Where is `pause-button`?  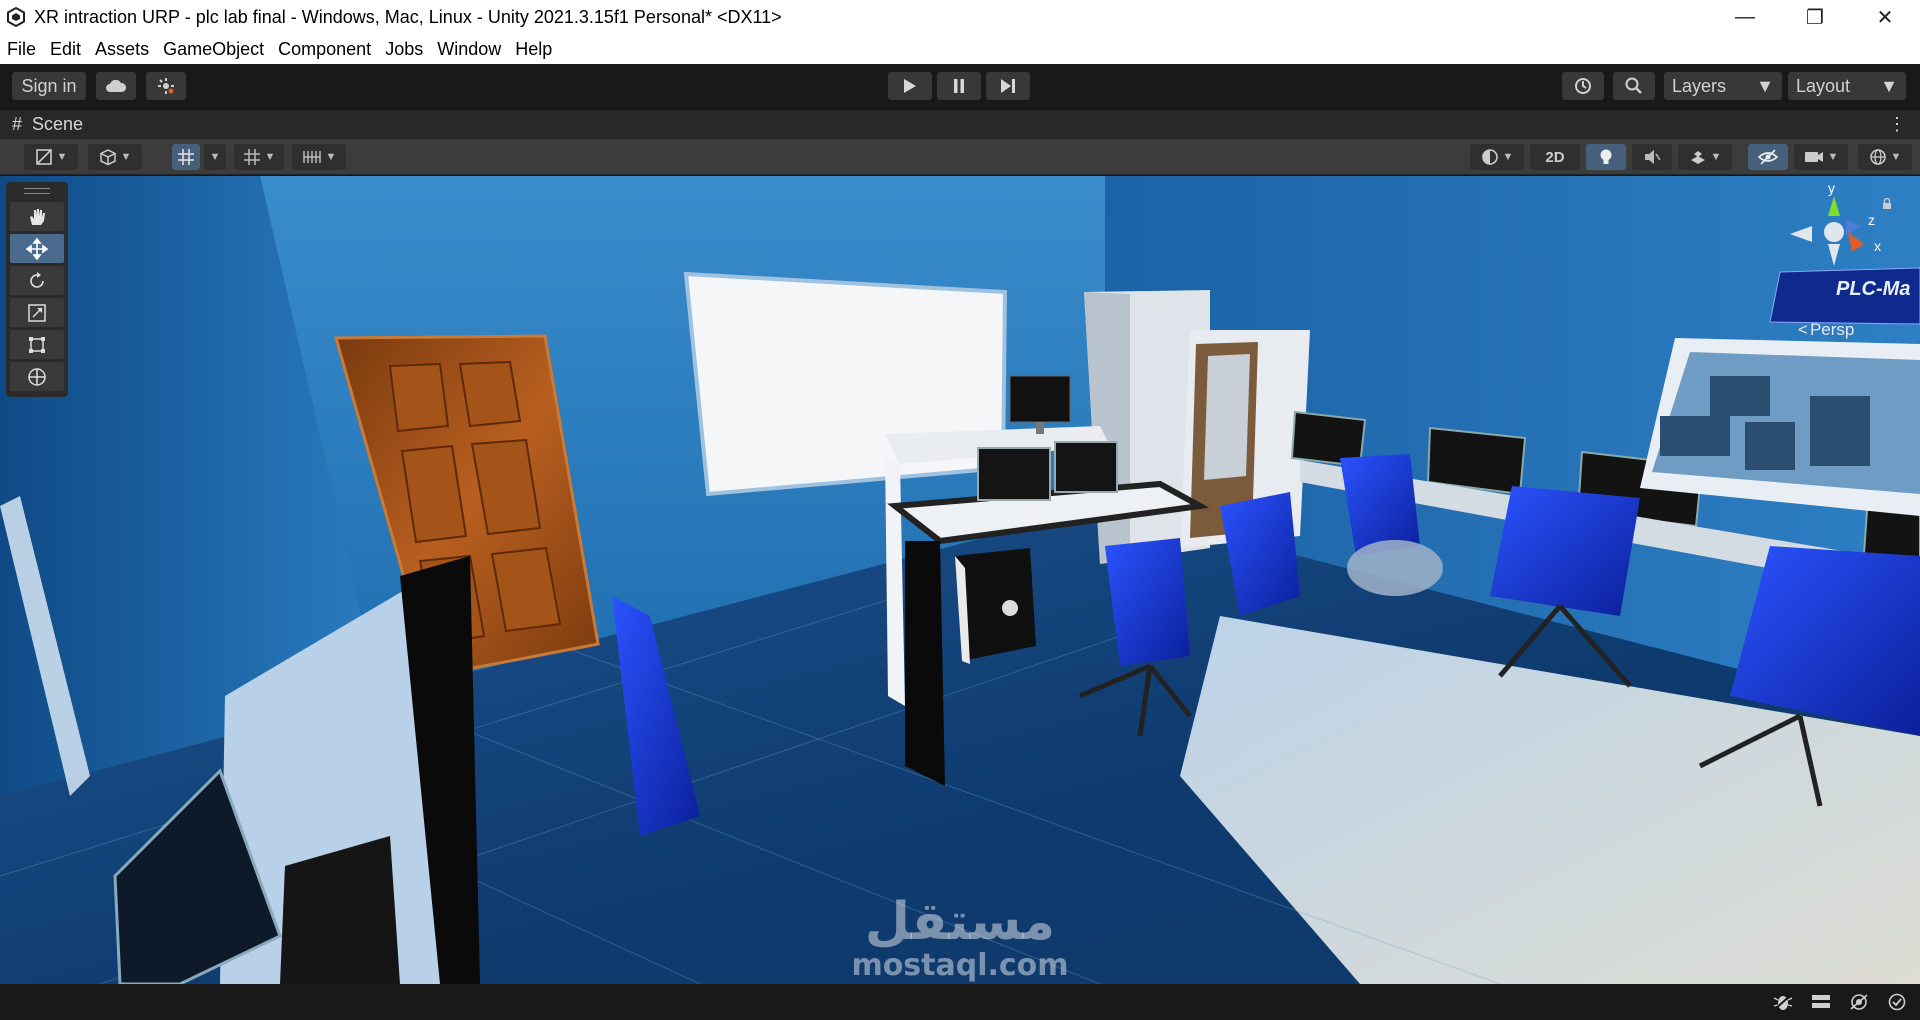
pause-button is located at coordinates (959, 86).